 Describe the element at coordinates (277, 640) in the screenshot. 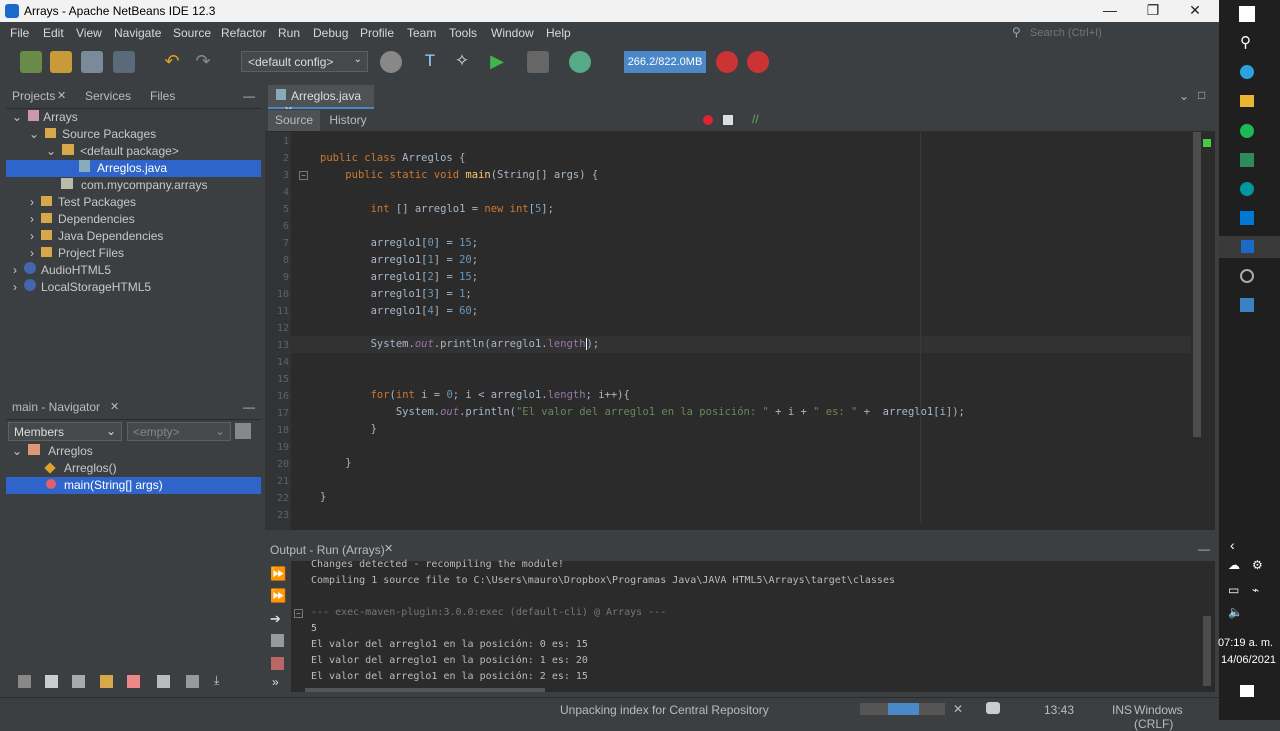

I see `settings-icon` at that location.